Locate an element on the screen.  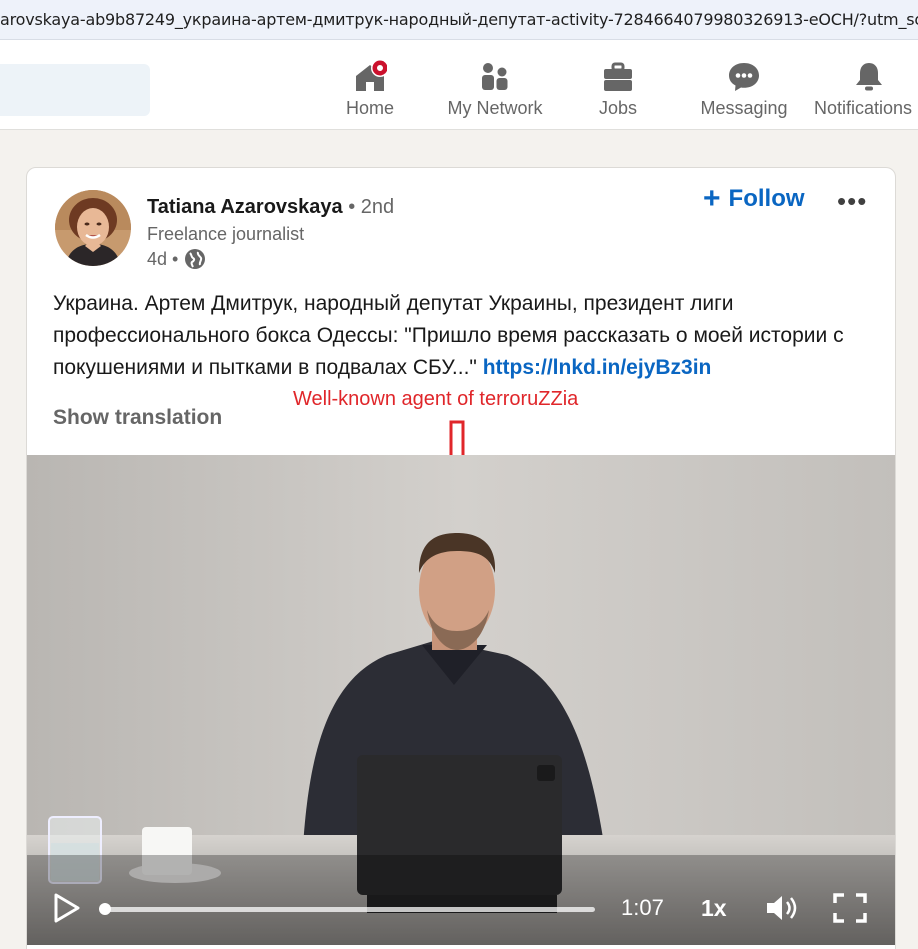
search-input is located at coordinates (75, 90).